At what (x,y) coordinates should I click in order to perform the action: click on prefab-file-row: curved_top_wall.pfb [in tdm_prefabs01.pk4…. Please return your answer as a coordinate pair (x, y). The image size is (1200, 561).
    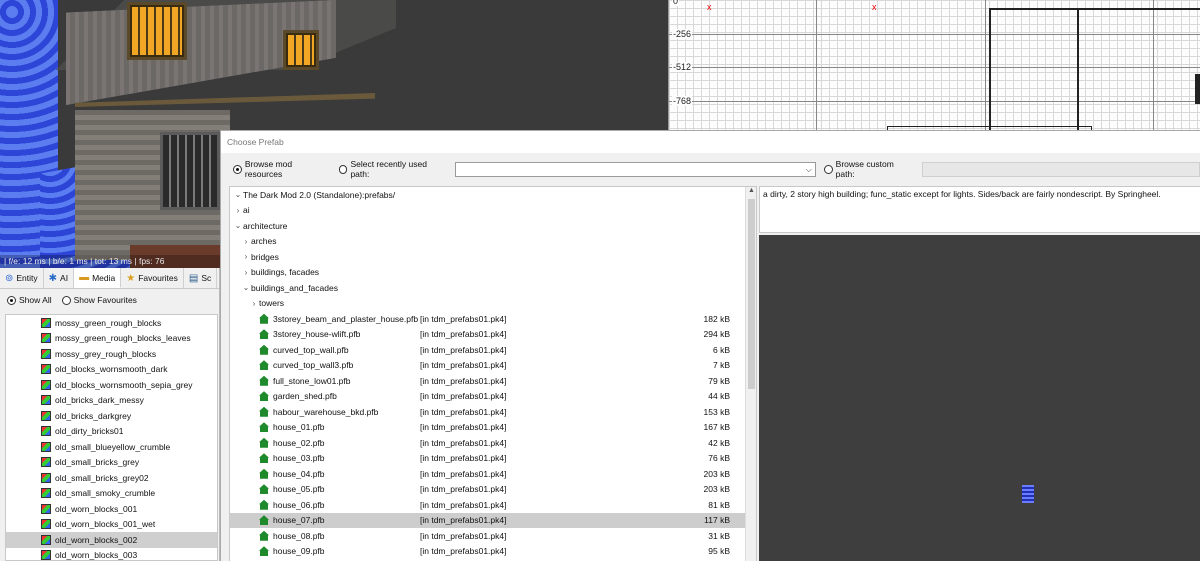
    Looking at the image, I should click on (493, 350).